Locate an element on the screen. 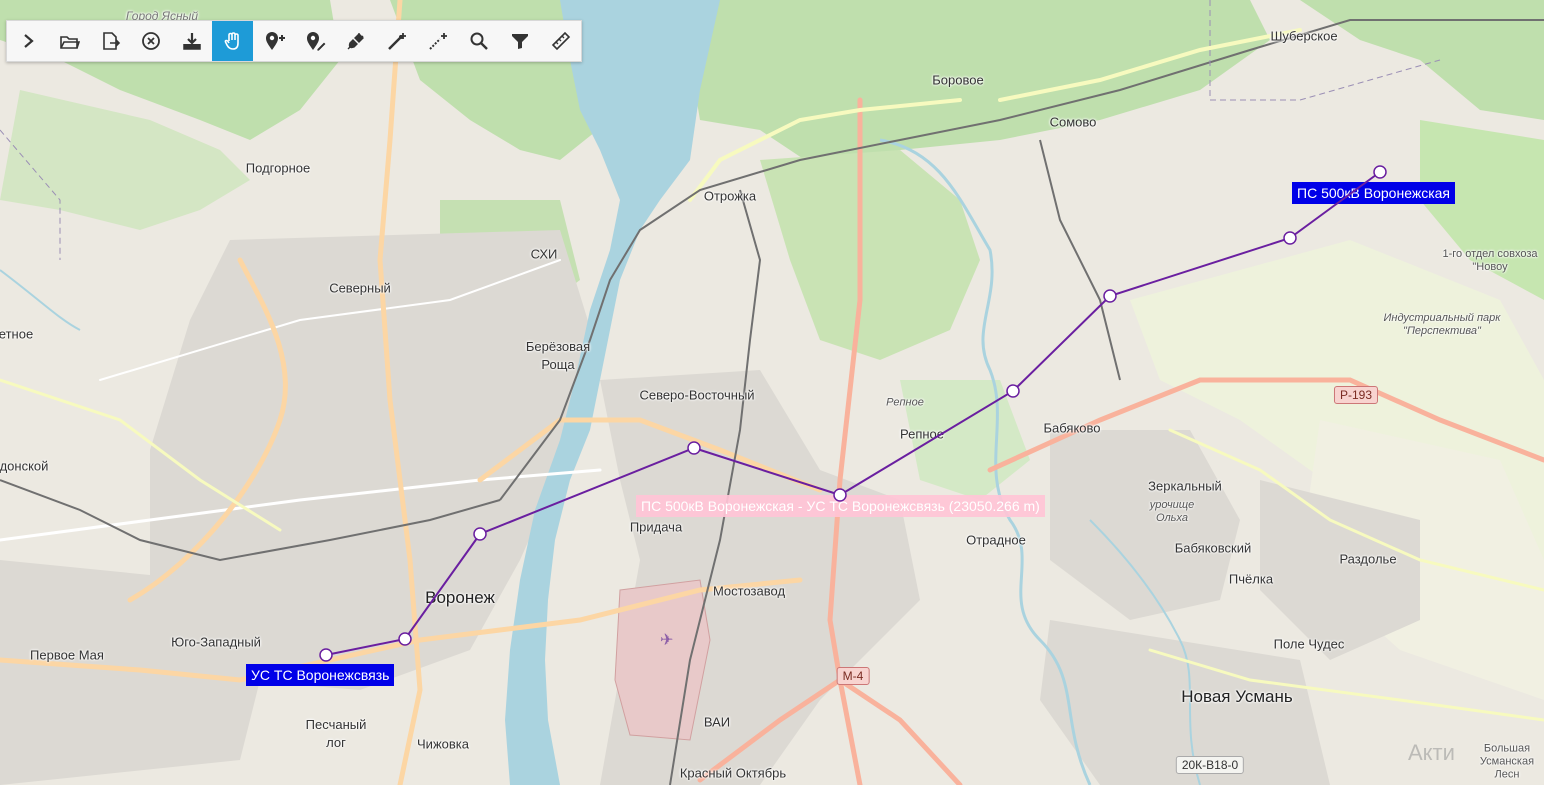 The image size is (1544, 785). place-label: Индустриальный парк "Перспектива" is located at coordinates (1442, 324).